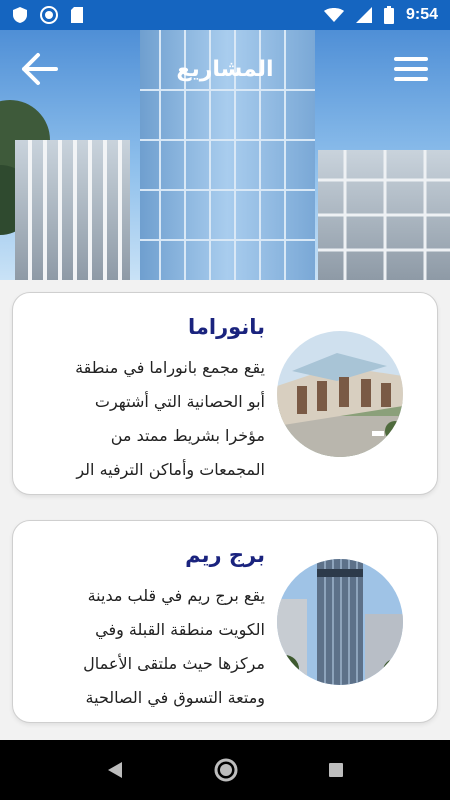  Describe the element at coordinates (380, 15) in the screenshot. I see `status-right: 9:54` at that location.